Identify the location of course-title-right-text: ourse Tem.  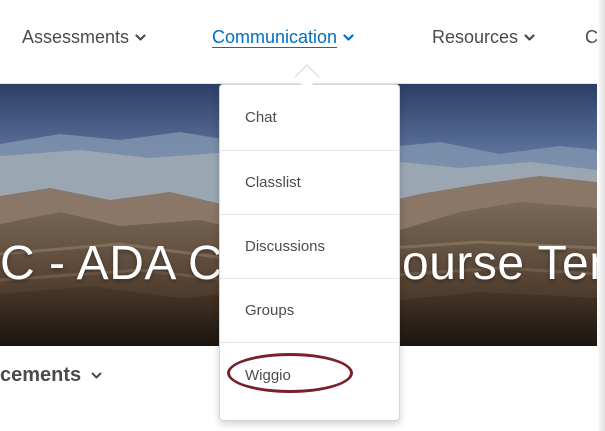
(499, 263).